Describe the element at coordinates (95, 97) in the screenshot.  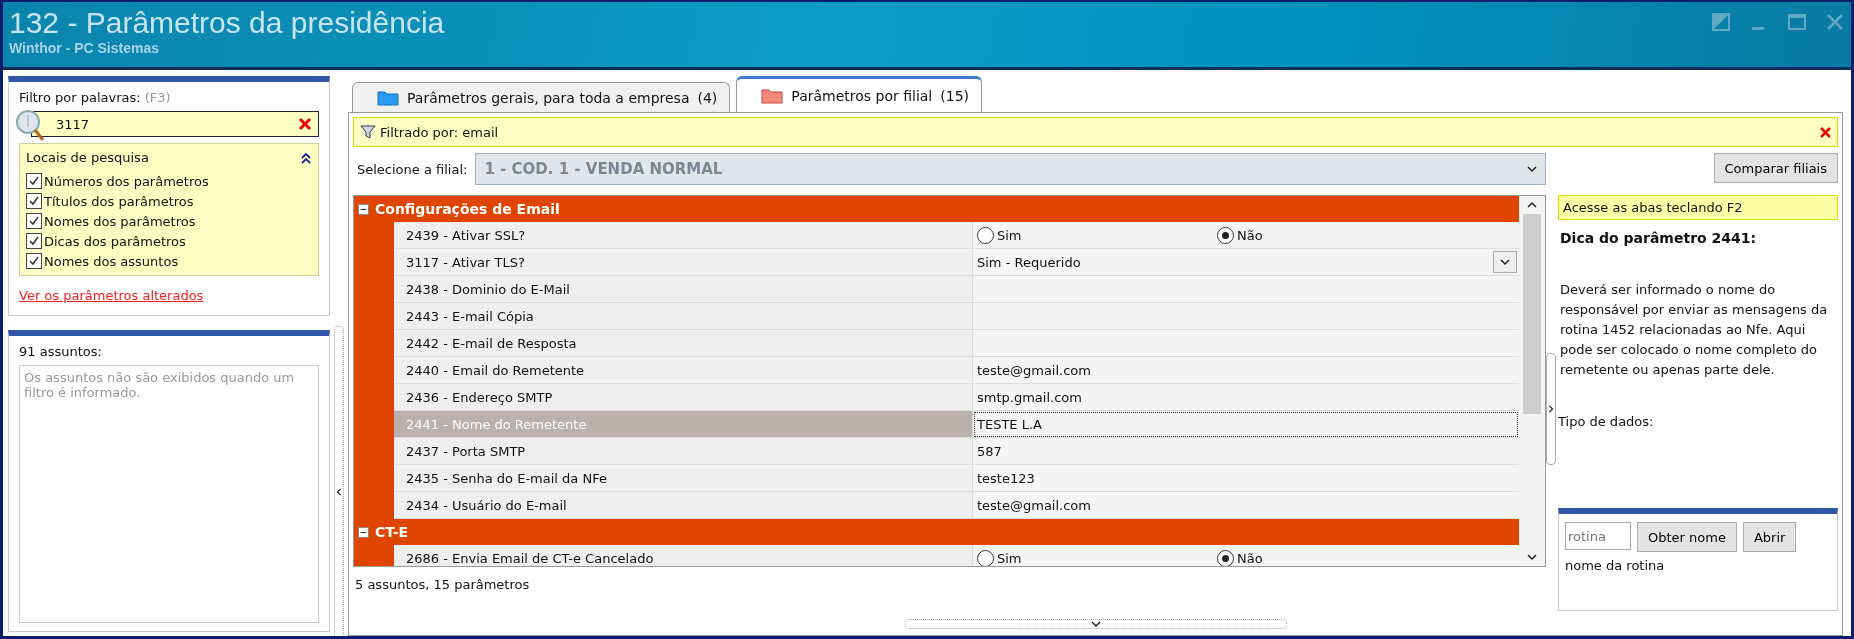
I see `filter-label: Filtro por palavras: (F3)` at that location.